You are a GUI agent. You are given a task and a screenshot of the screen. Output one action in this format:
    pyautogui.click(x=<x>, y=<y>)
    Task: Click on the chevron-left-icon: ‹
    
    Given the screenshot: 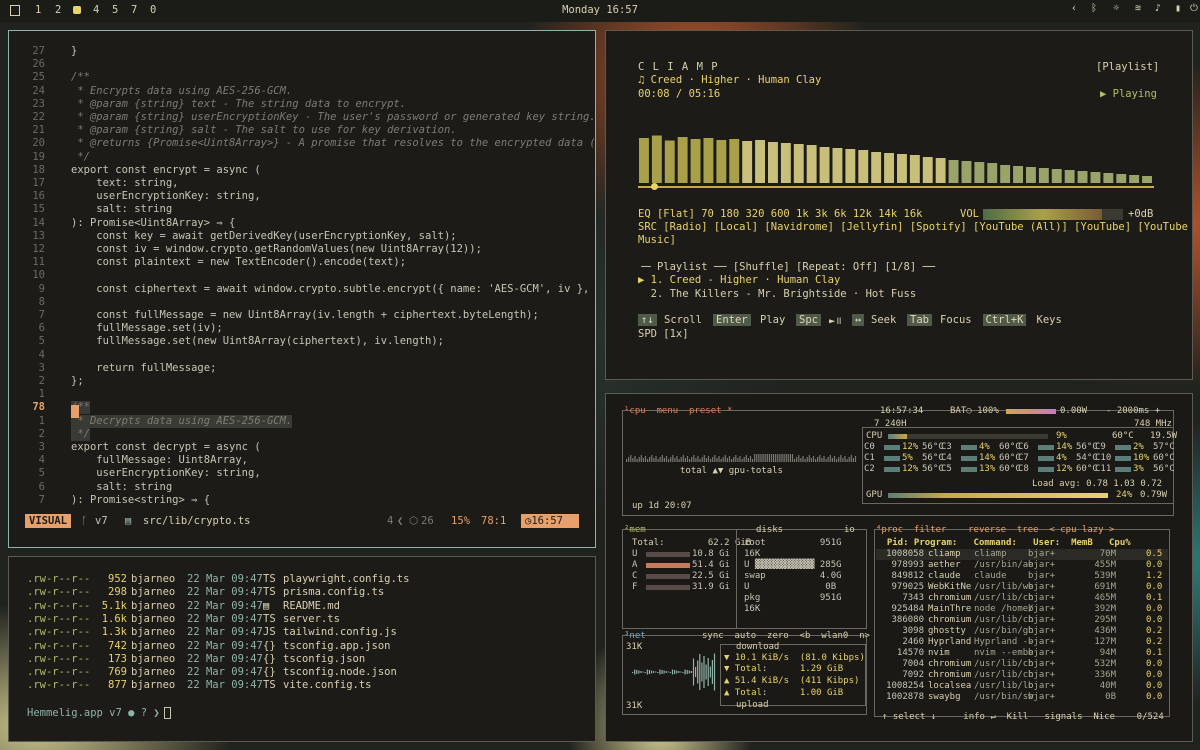 What is the action you would take?
    pyautogui.click(x=1074, y=10)
    